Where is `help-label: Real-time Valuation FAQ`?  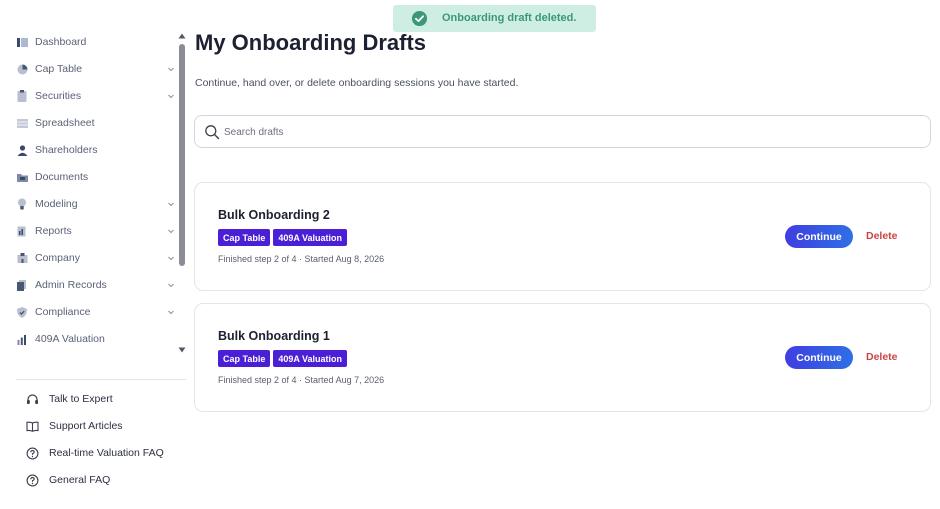 help-label: Real-time Valuation FAQ is located at coordinates (106, 453).